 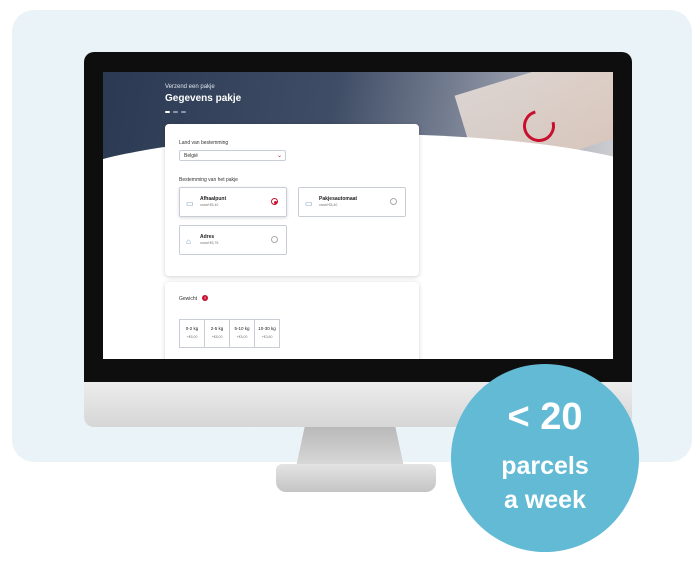 What do you see at coordinates (545, 466) in the screenshot?
I see `badge-unit: parcels` at bounding box center [545, 466].